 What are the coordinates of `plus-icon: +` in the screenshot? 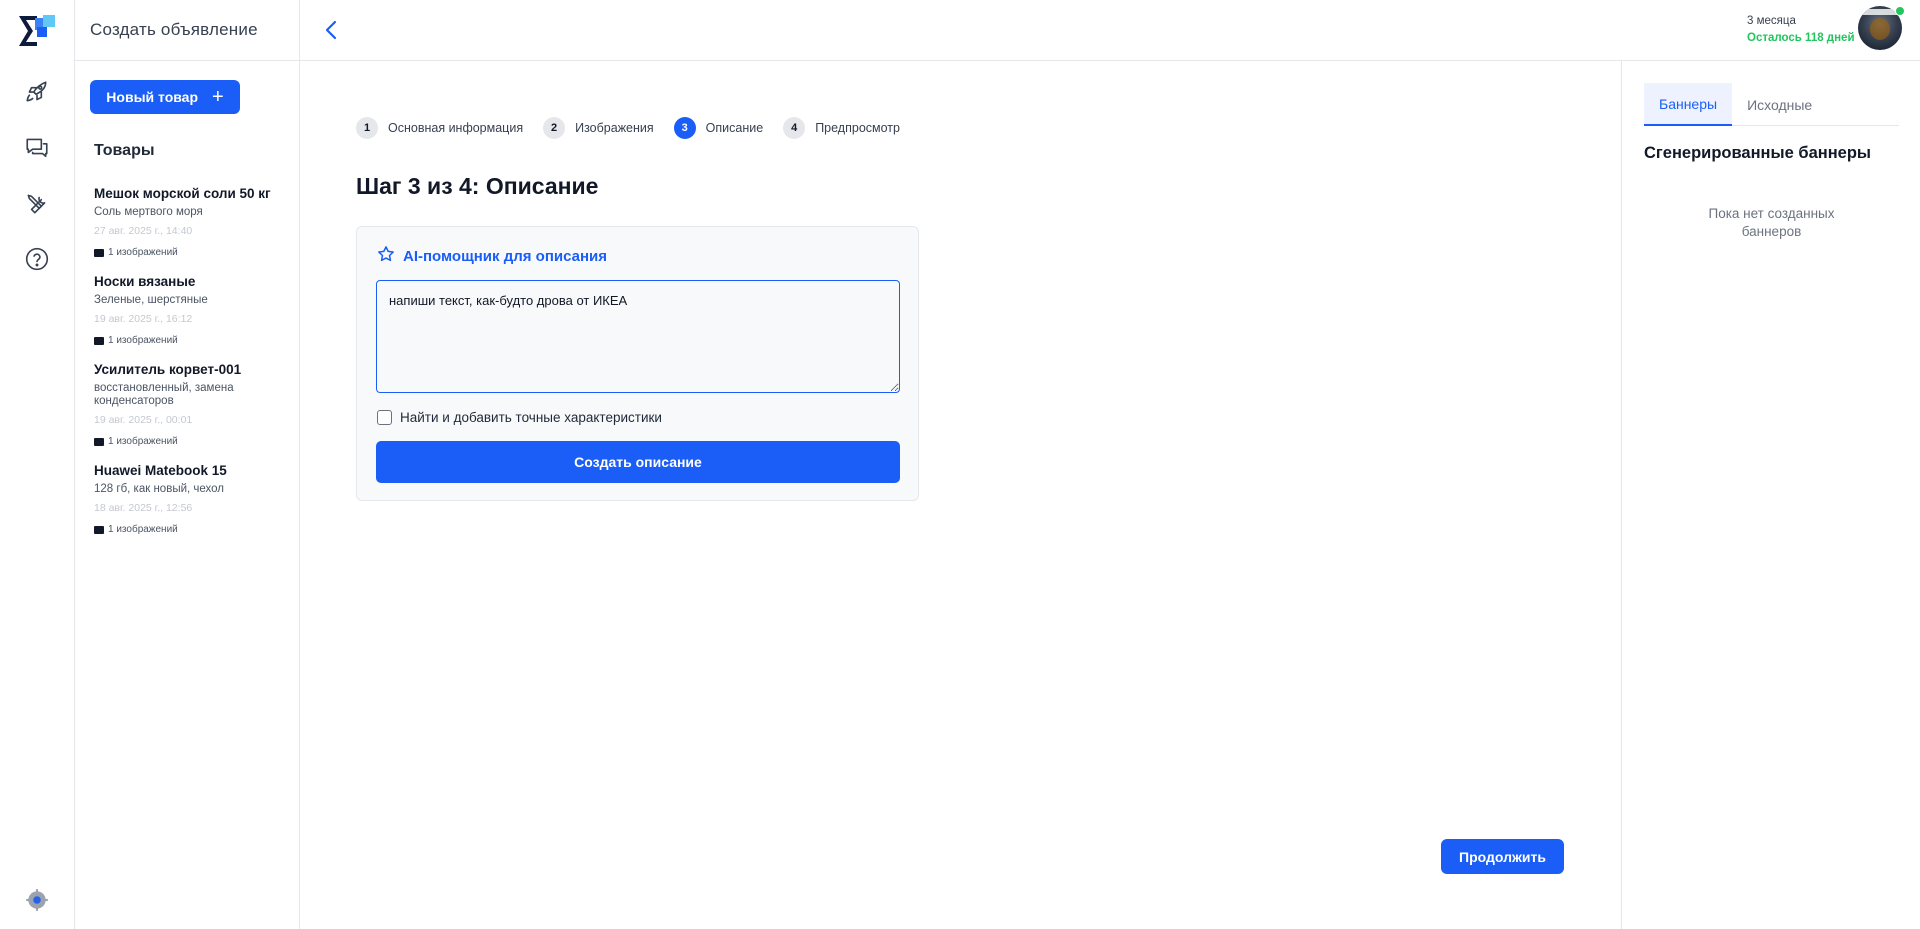 It's located at (218, 97).